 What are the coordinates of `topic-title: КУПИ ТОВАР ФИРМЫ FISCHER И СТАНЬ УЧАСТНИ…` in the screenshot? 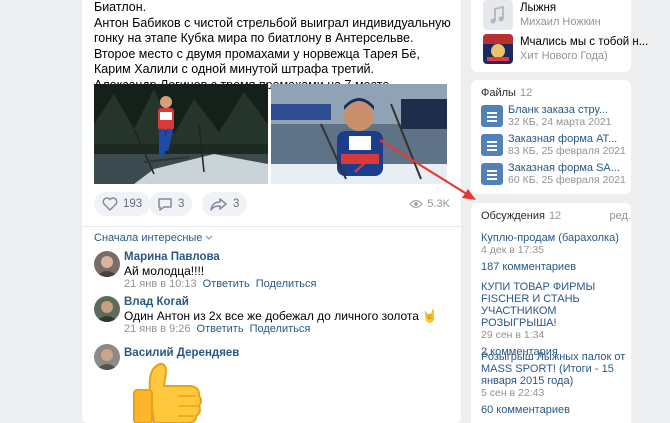 It's located at (555, 305).